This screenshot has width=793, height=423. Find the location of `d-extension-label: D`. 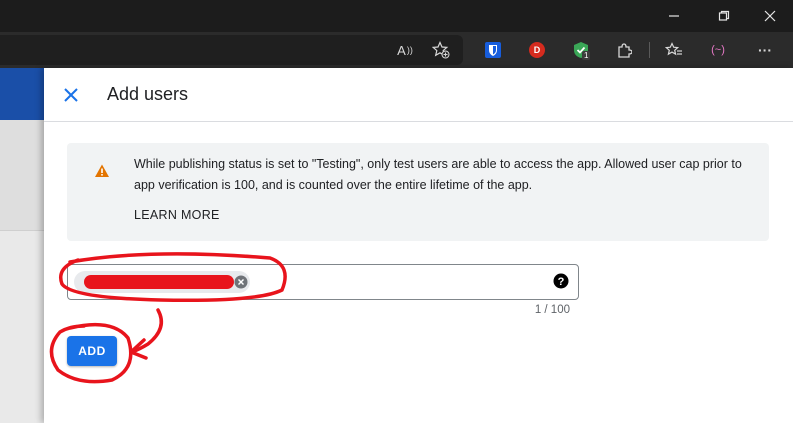

d-extension-label: D is located at coordinates (537, 50).